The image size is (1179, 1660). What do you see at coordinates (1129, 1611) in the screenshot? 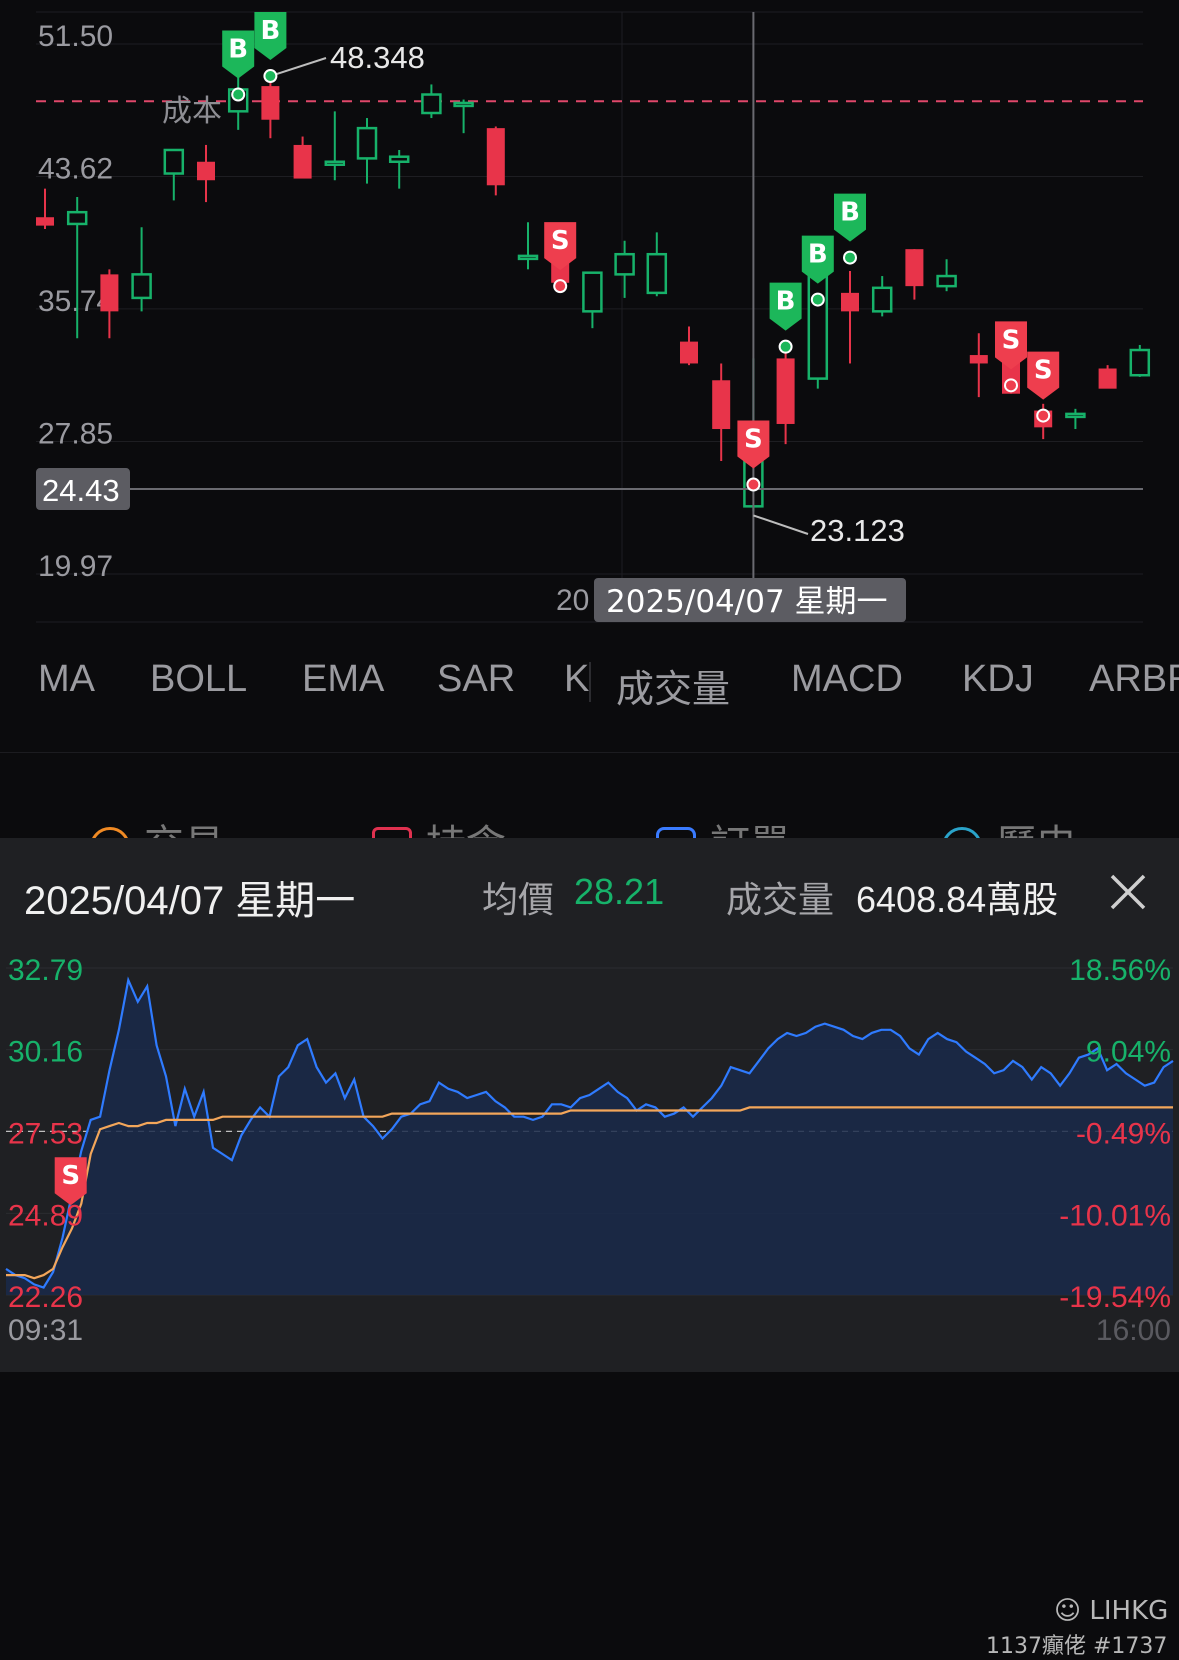
I see `watermark-brand-text: LIHKG` at bounding box center [1129, 1611].